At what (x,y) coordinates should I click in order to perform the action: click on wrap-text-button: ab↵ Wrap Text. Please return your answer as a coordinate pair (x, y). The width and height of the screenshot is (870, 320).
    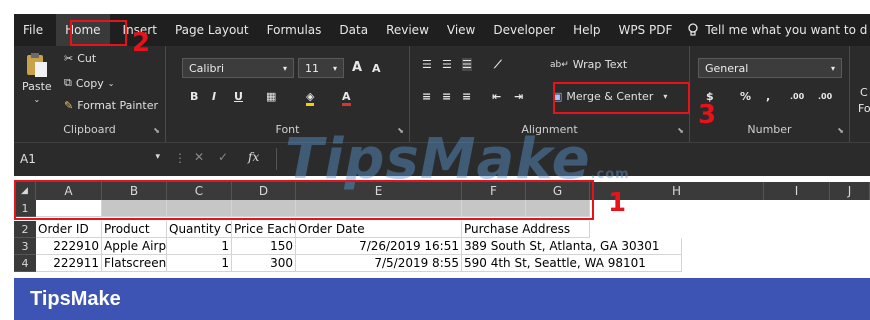
    Looking at the image, I should click on (588, 64).